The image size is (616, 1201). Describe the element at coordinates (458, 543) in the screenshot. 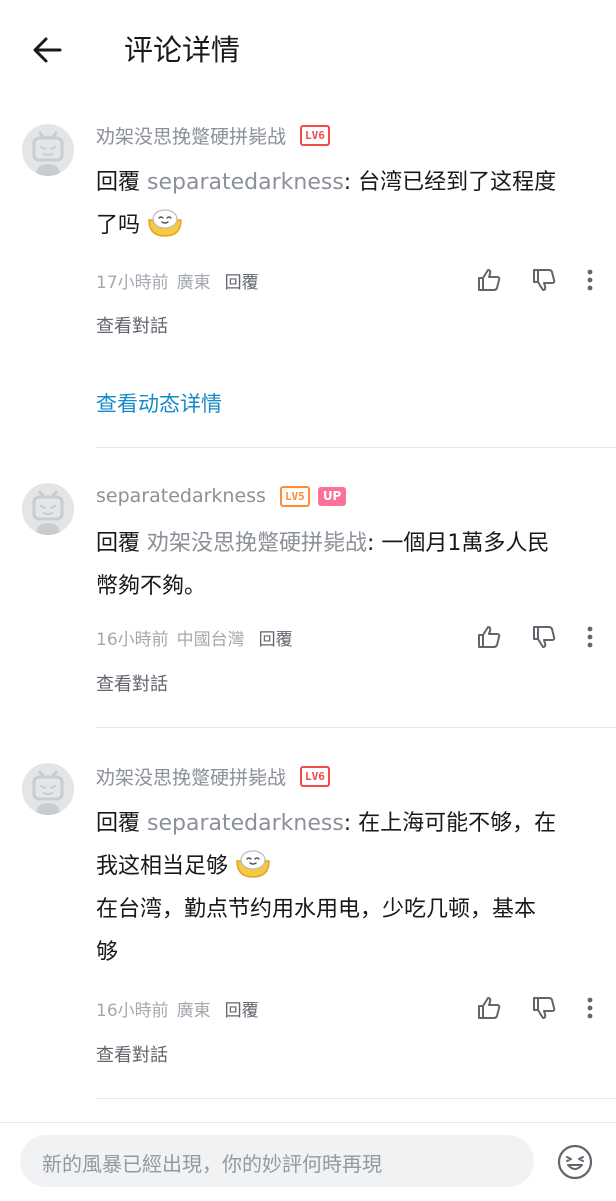

I see `comment-text-line: : 一個月1萬多人民` at that location.